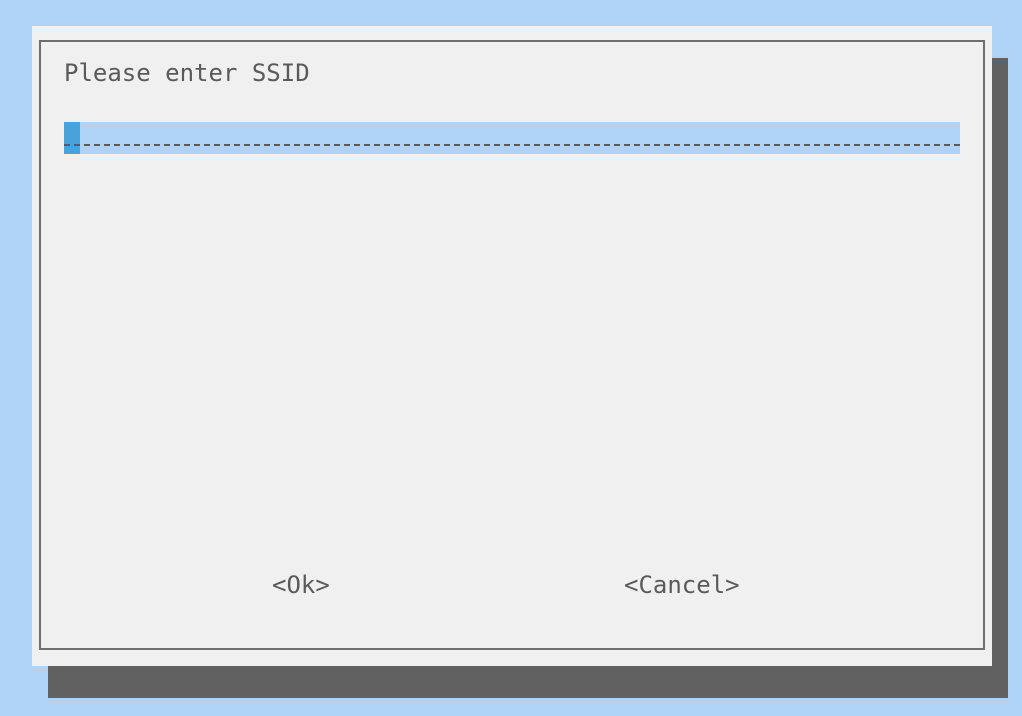  Describe the element at coordinates (512, 145) in the screenshot. I see `input-underline` at that location.